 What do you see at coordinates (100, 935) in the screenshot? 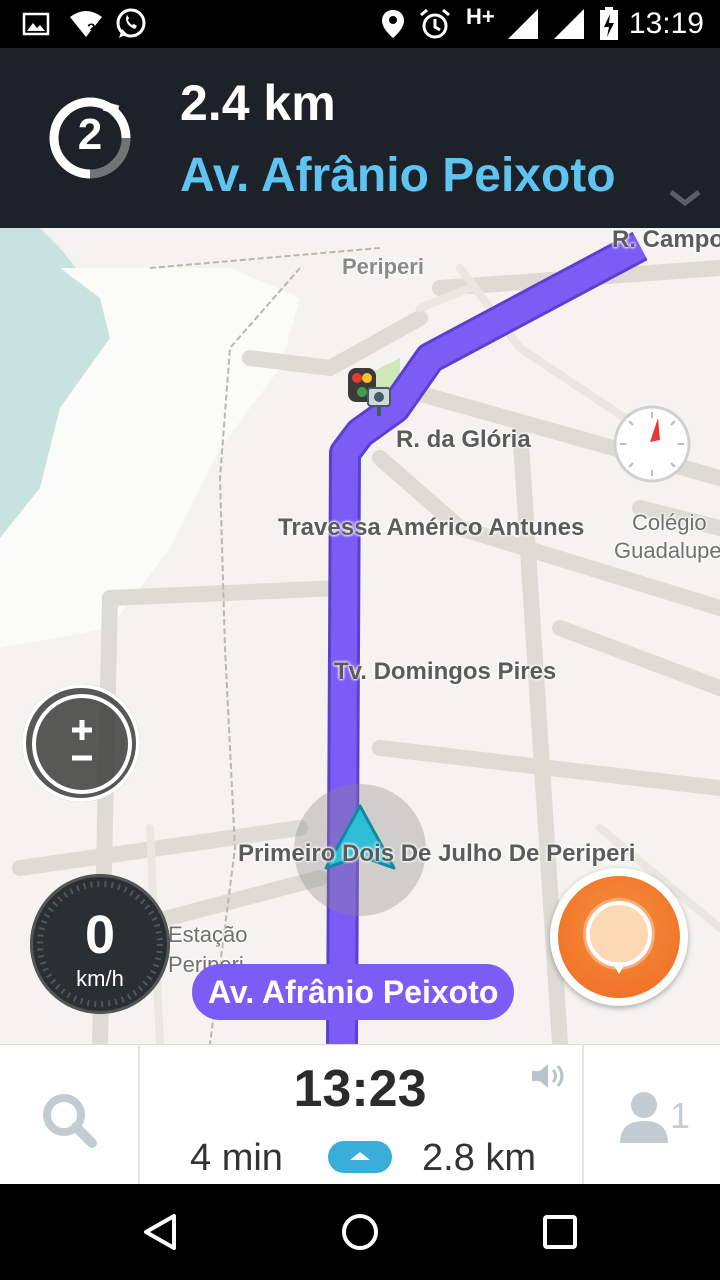
I see `current-speed: 0` at bounding box center [100, 935].